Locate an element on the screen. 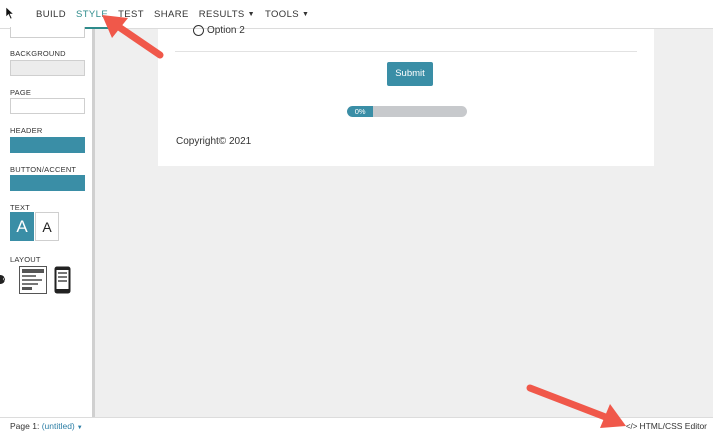 The width and height of the screenshot is (713, 435). submit-button: Submit is located at coordinates (410, 74).